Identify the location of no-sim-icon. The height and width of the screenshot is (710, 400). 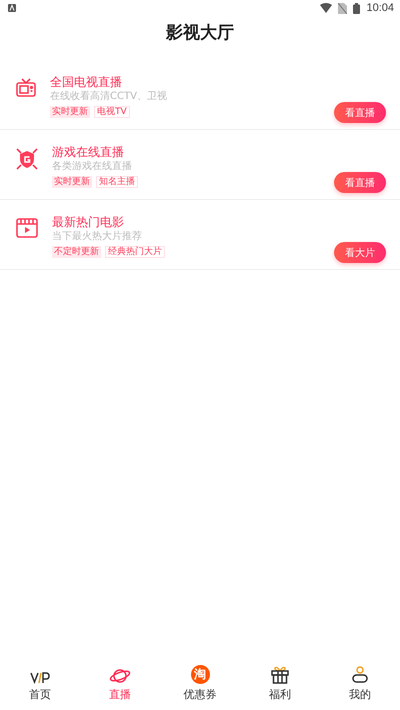
(343, 8).